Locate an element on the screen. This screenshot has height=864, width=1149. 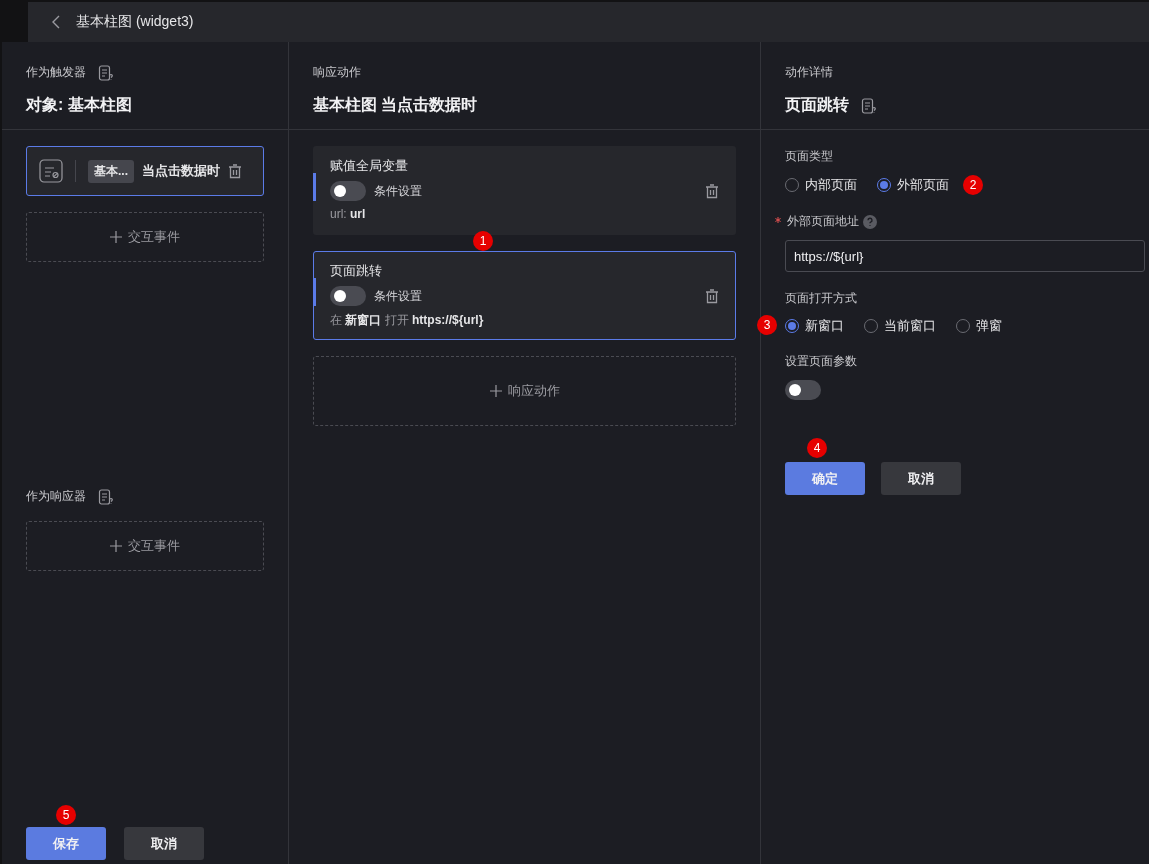
field-label: 设置页面参数 is located at coordinates (821, 361).